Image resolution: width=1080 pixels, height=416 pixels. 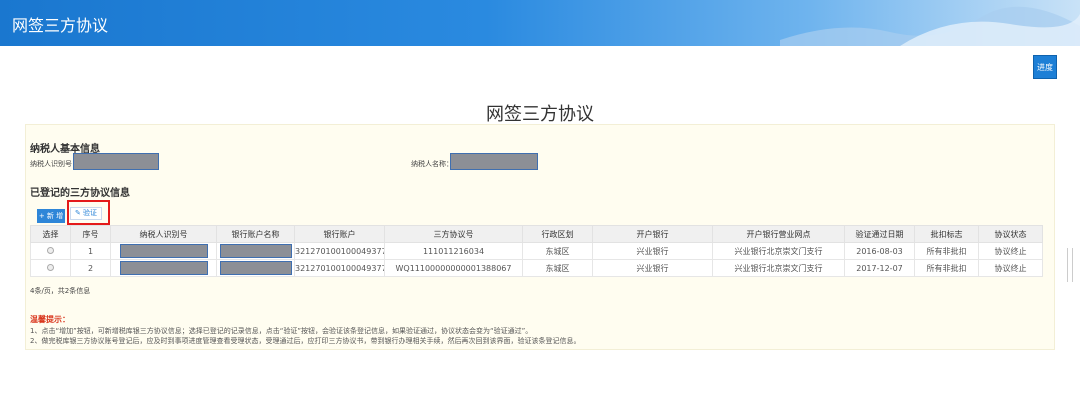 What do you see at coordinates (90, 268) in the screenshot?
I see `row-seq: 2` at bounding box center [90, 268].